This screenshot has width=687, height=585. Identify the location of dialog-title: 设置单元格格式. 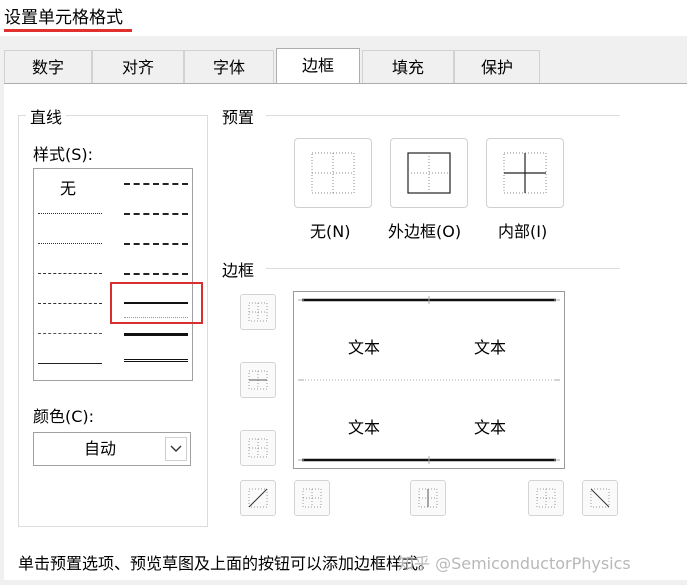
(63, 18).